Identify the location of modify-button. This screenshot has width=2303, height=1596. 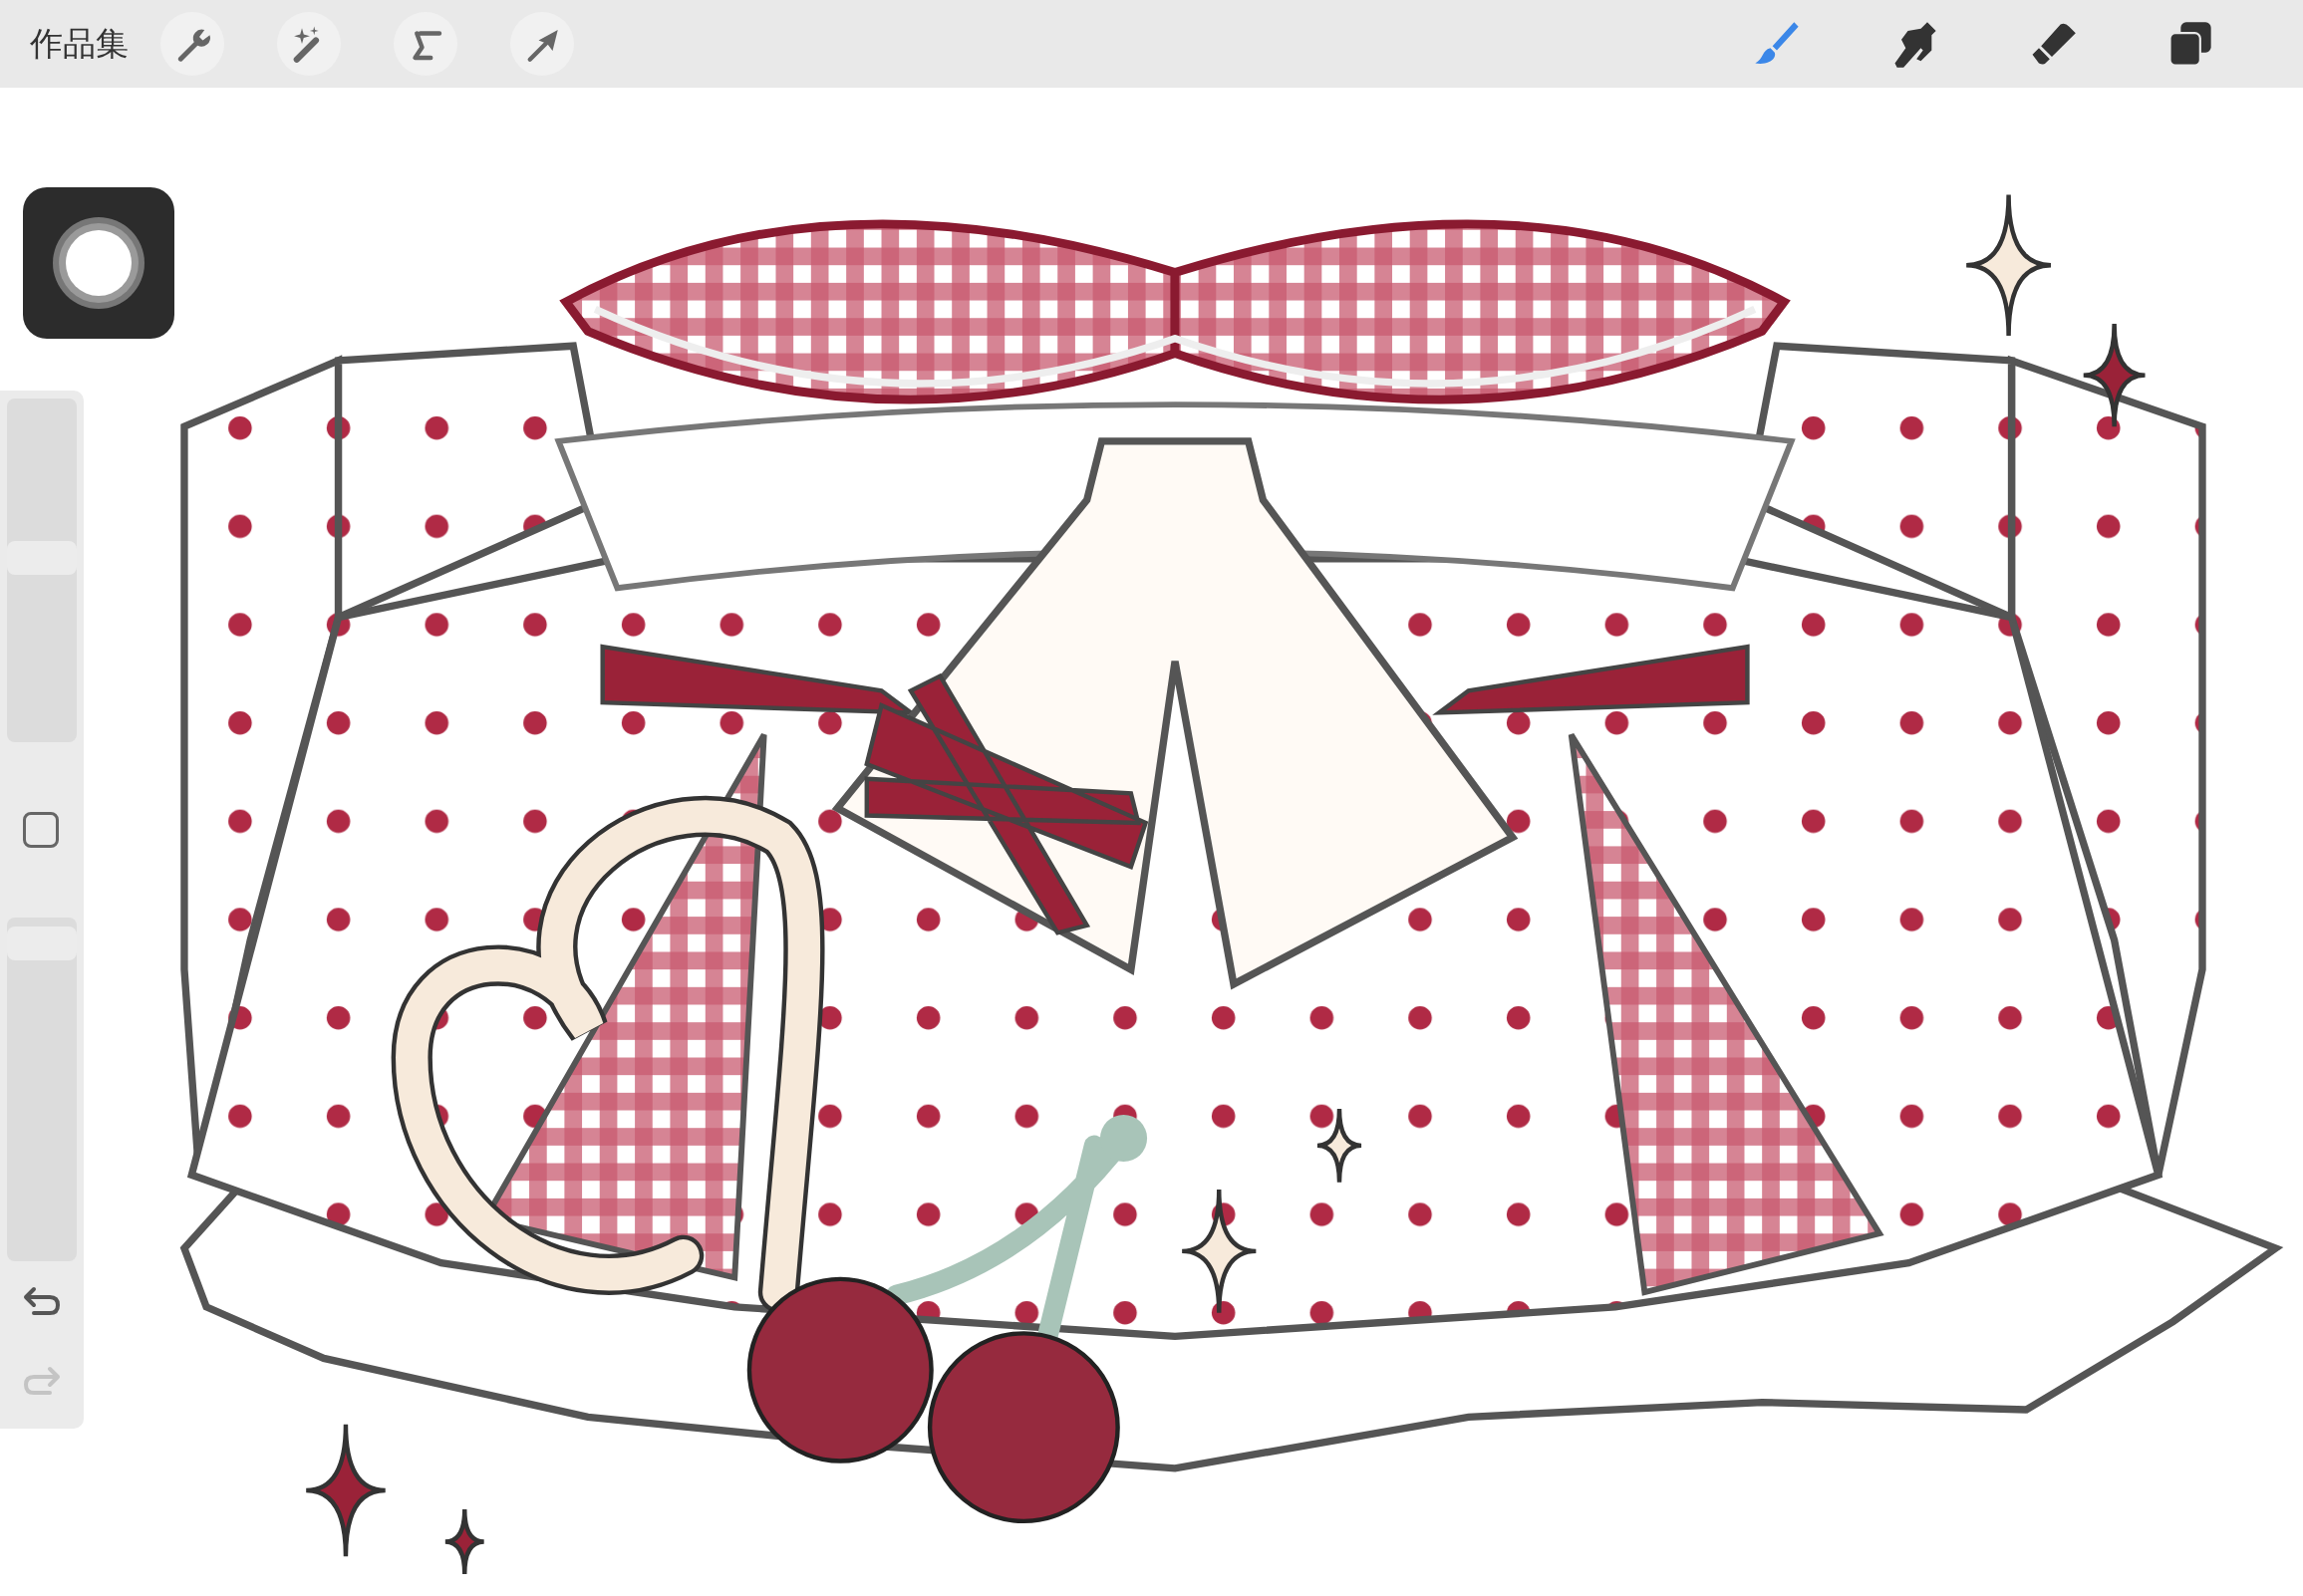
(41, 830).